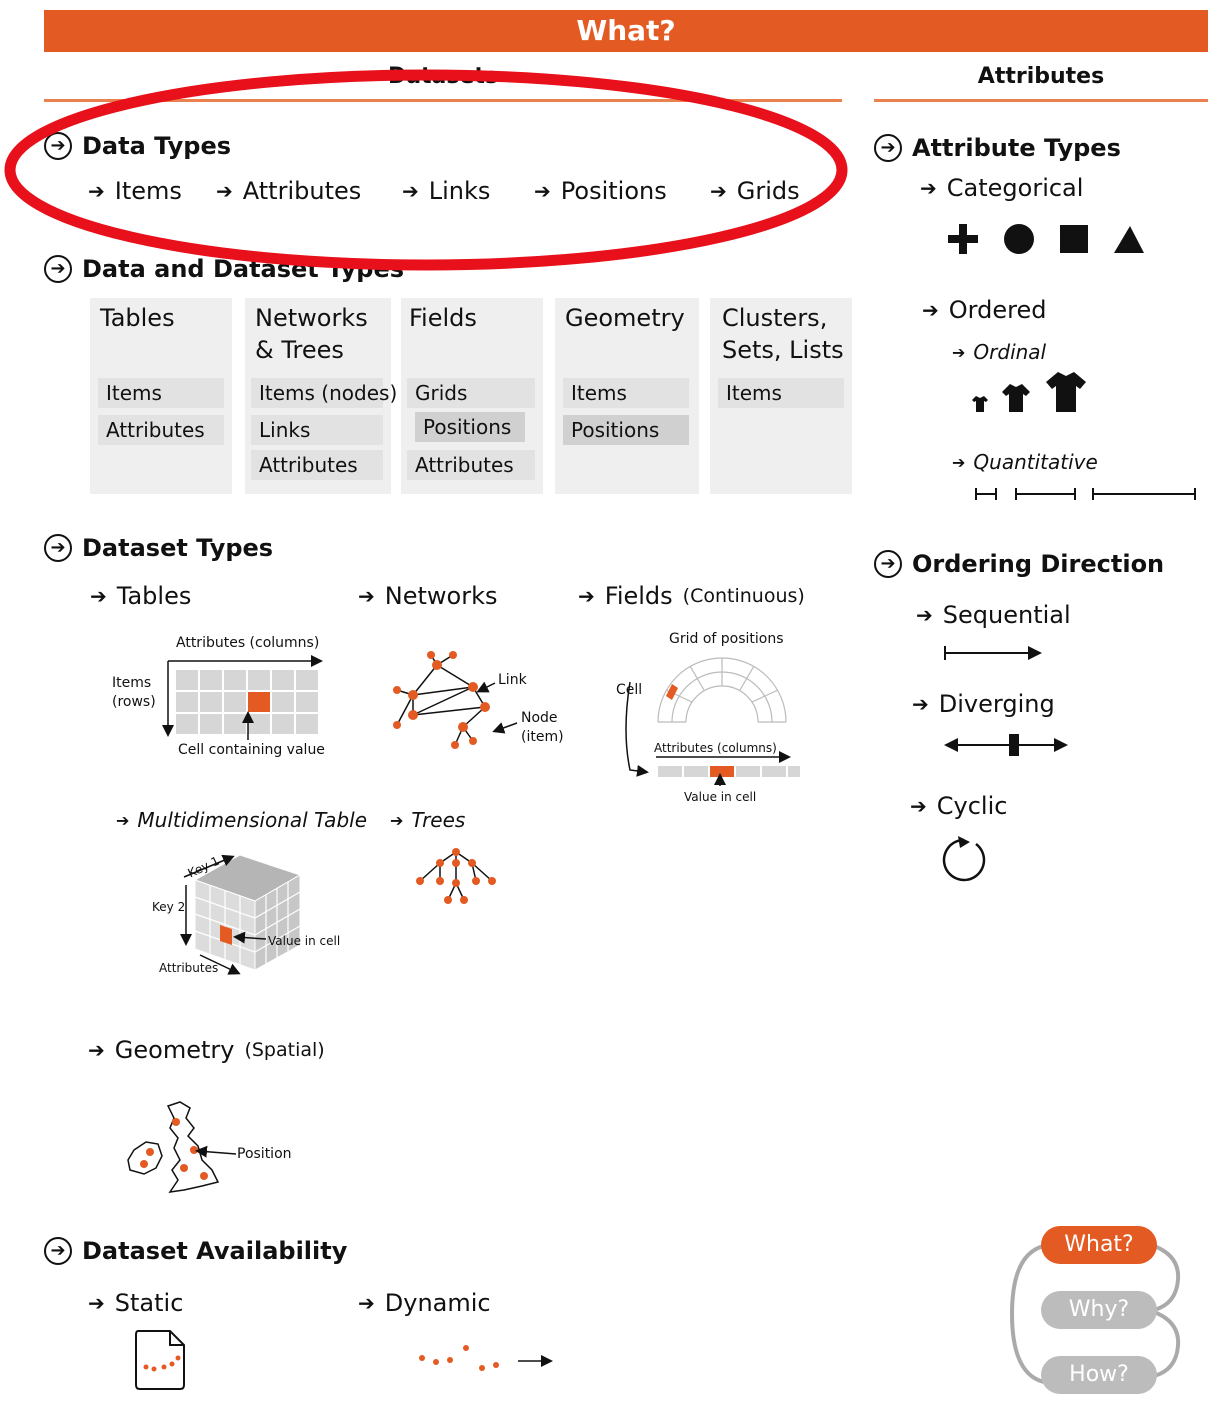 Image resolution: width=1229 pixels, height=1417 pixels. Describe the element at coordinates (1025, 462) in the screenshot. I see `quantitative-label: ➔ Quantitative` at that location.